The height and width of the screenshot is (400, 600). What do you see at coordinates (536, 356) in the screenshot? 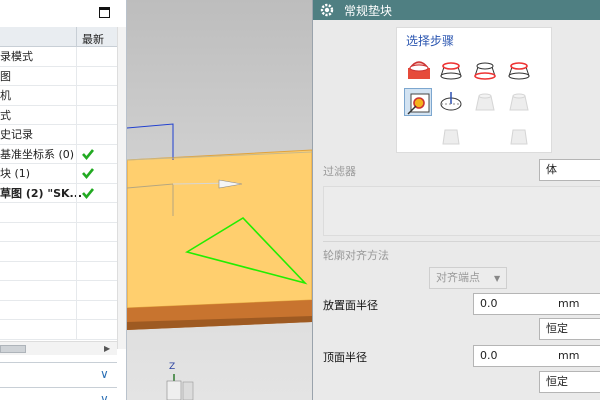
I see `top-radius-input: 0.0 mm` at bounding box center [536, 356].